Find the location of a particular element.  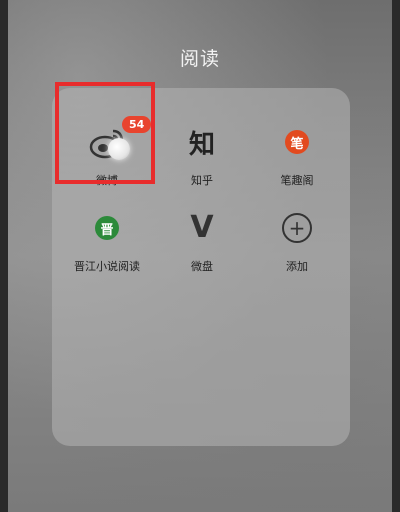

biquge-icon: 笔 is located at coordinates (297, 142).